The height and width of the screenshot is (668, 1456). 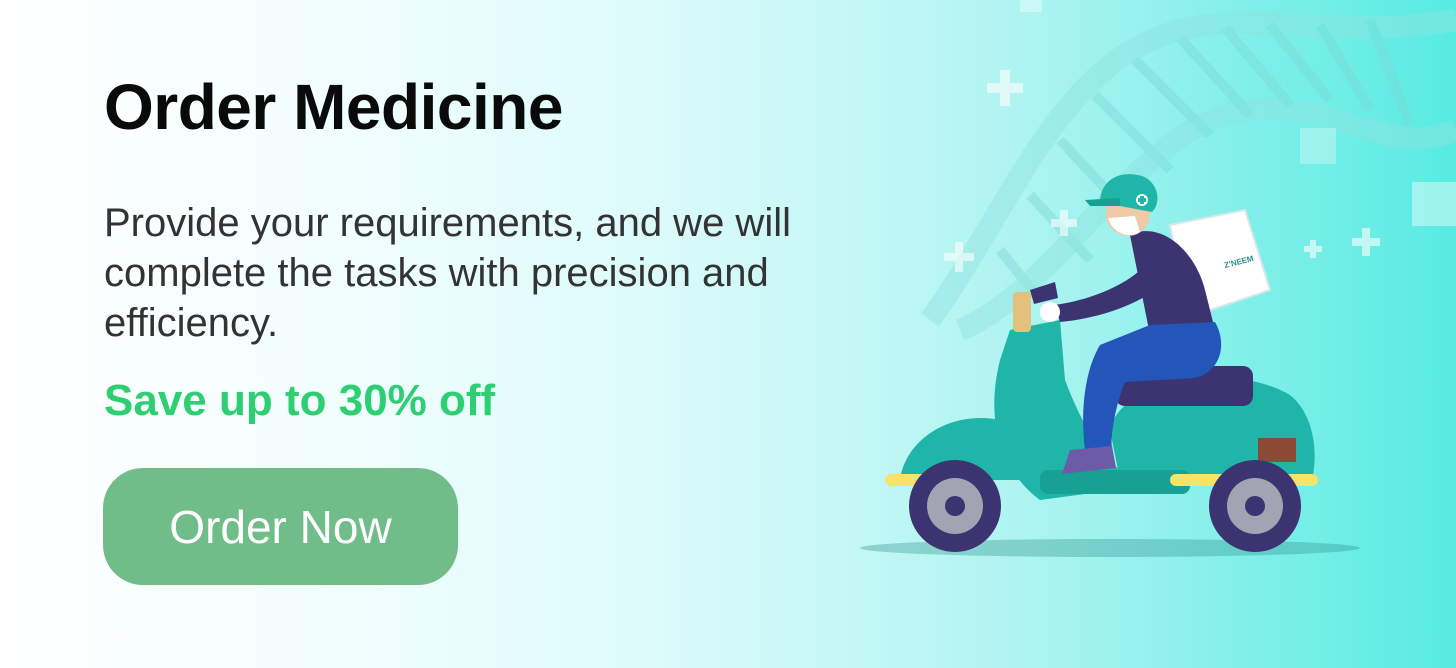 What do you see at coordinates (333, 107) in the screenshot?
I see `page-title: Order Medicine` at bounding box center [333, 107].